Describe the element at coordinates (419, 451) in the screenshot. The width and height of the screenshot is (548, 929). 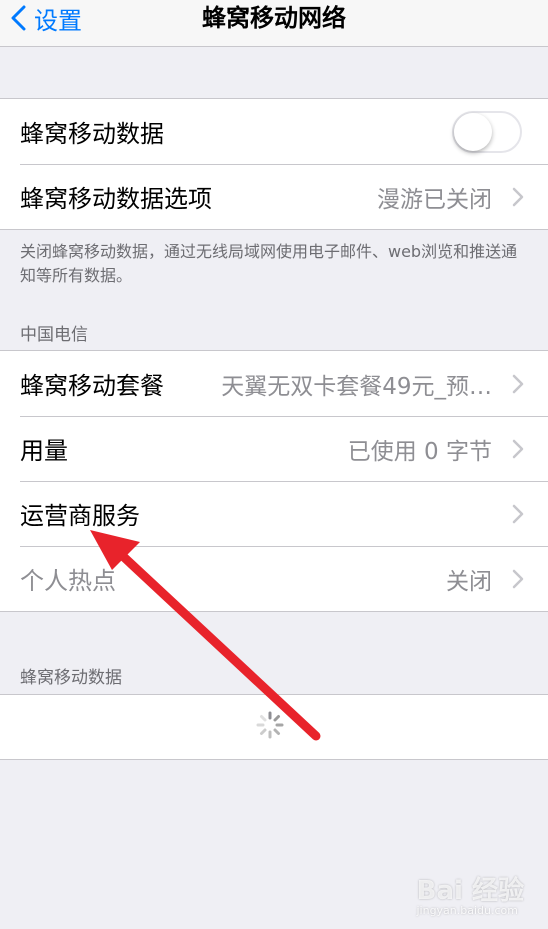
I see `usage-value: 已使用 0 字节` at that location.